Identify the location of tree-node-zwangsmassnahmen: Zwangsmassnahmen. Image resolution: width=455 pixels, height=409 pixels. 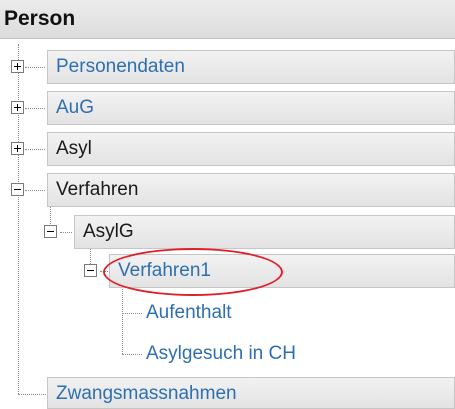
(251, 393).